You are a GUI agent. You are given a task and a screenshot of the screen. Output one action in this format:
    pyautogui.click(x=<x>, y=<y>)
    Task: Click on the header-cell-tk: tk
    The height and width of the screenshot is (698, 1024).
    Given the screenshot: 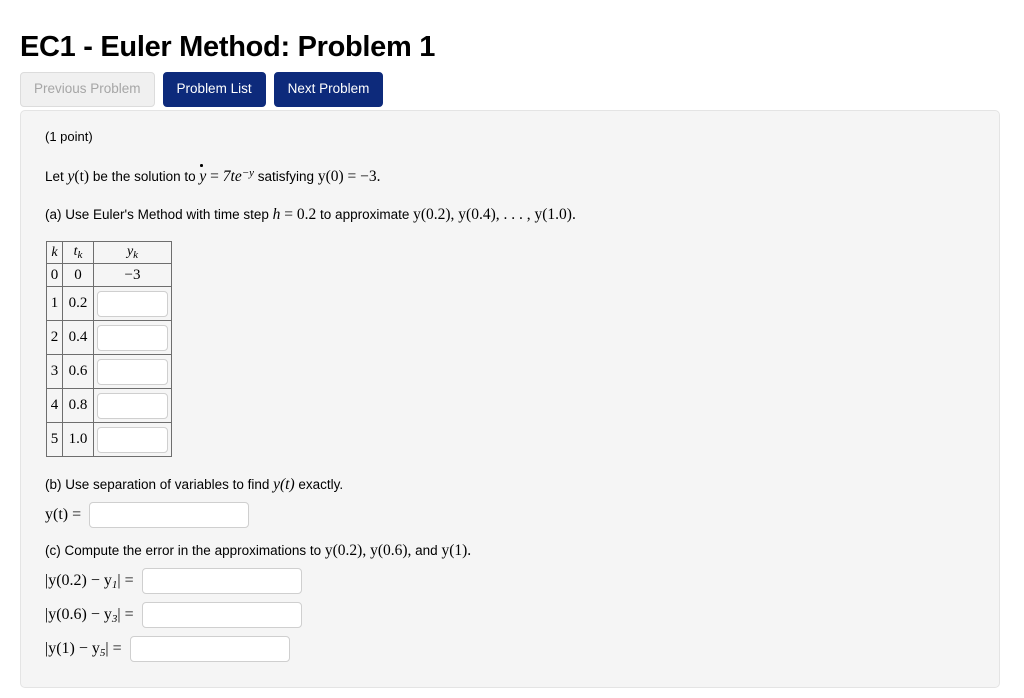 What is the action you would take?
    pyautogui.click(x=78, y=252)
    